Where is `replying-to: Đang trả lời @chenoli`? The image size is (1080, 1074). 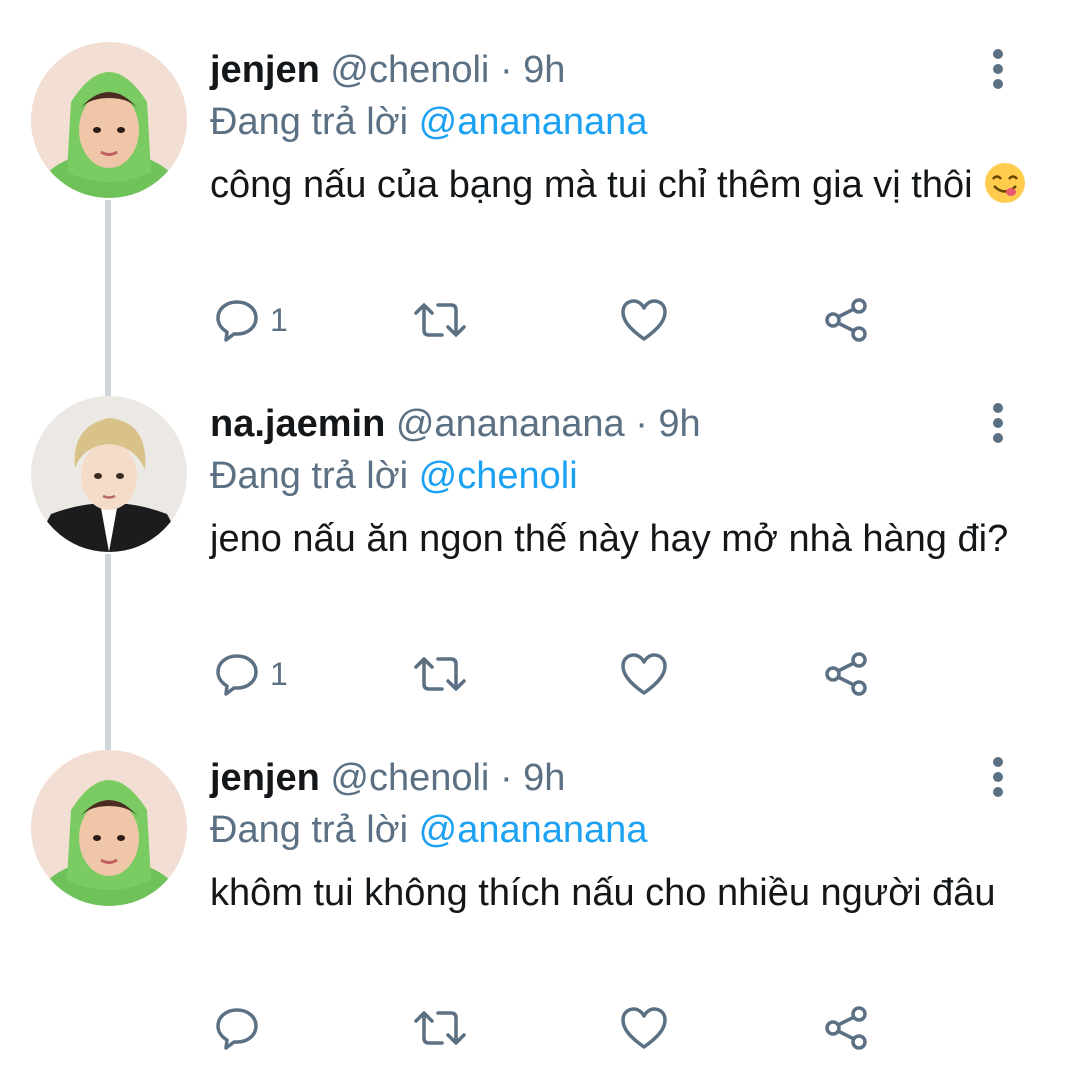
replying-to: Đang trả lời @chenoli is located at coordinates (394, 476).